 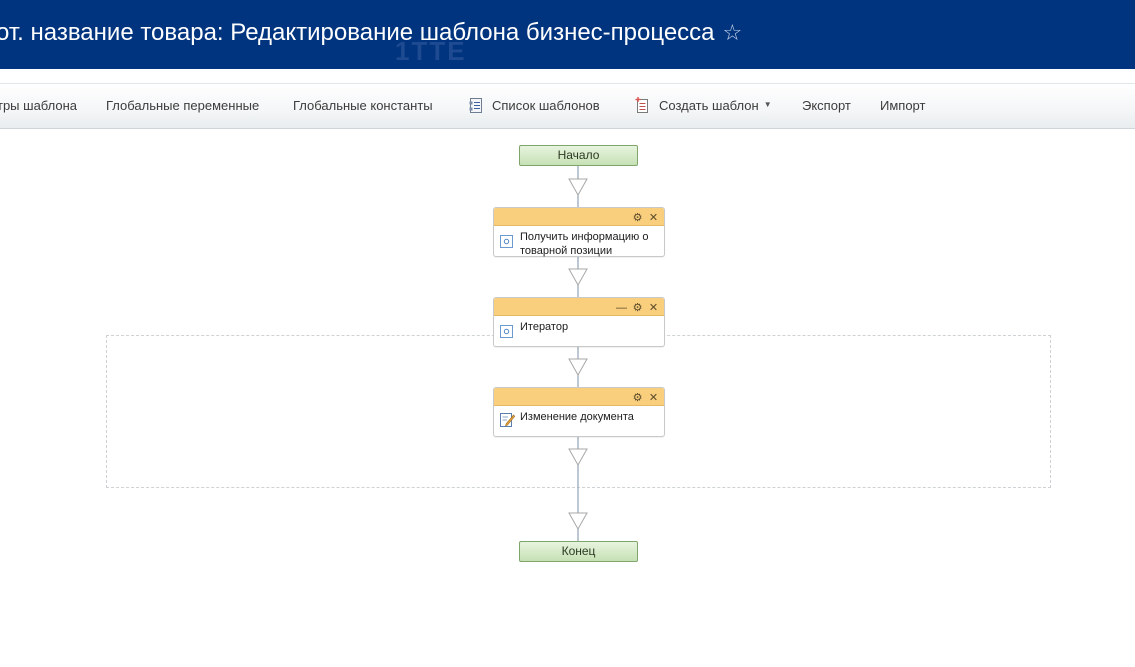 I want to click on toolbar-item-label: Экспорт, so click(x=826, y=105).